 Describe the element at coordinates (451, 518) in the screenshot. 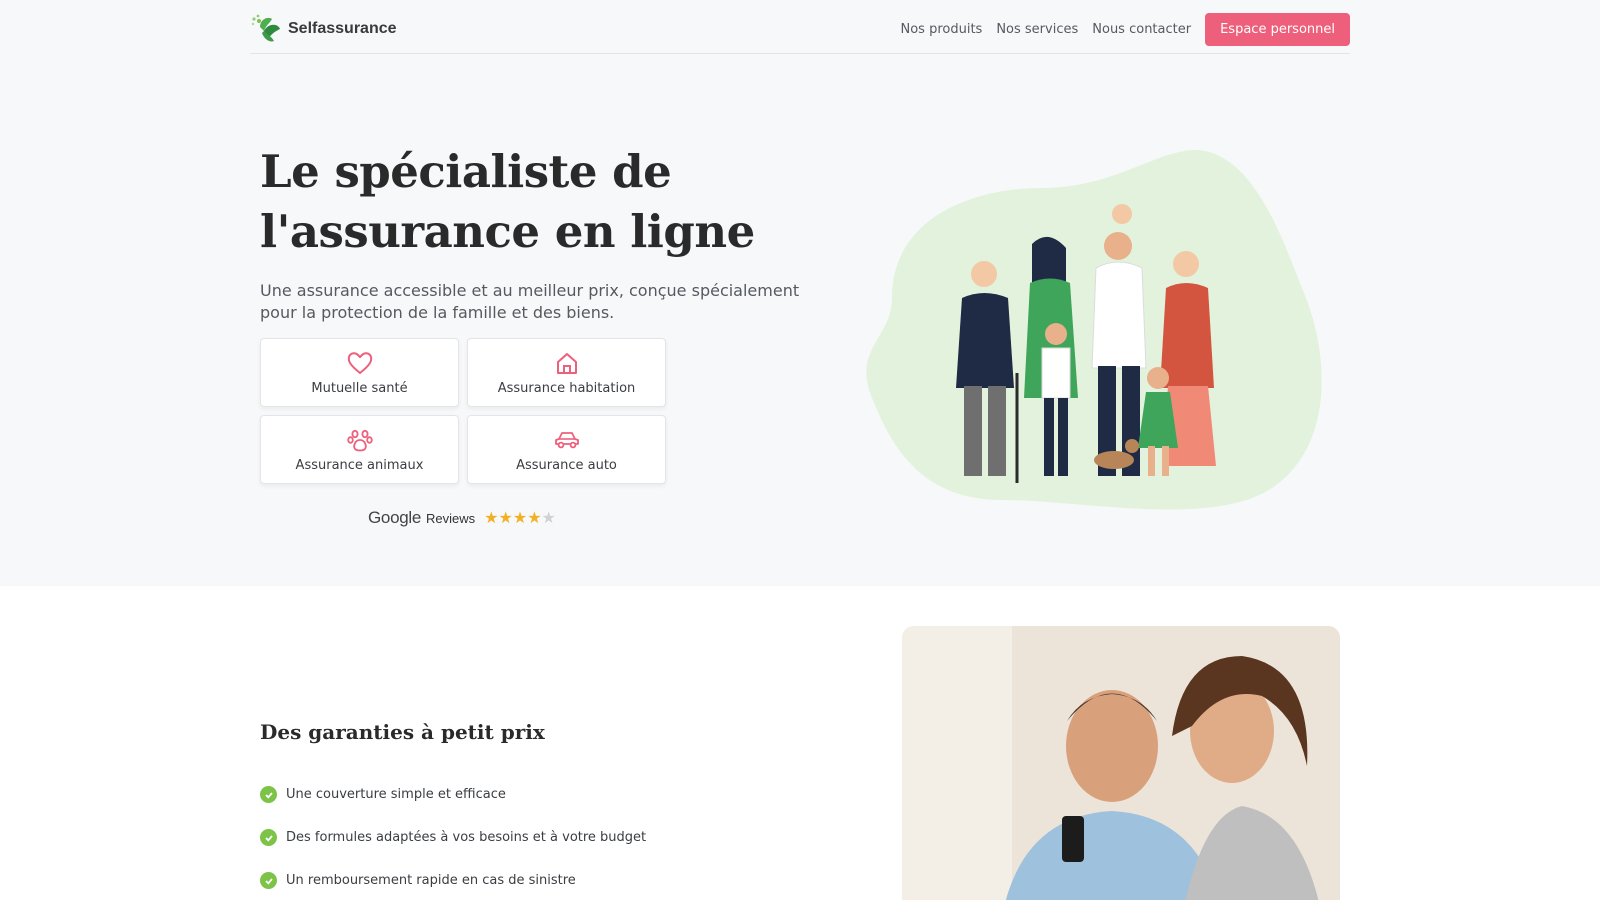

I see `reviews-label: Reviews` at that location.